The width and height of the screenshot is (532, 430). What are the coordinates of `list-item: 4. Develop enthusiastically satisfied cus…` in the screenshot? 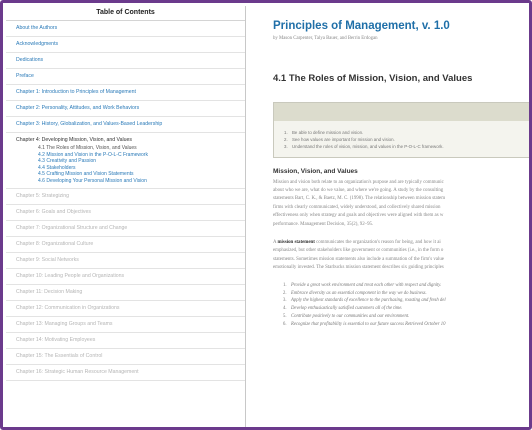 It's located at (343, 309).